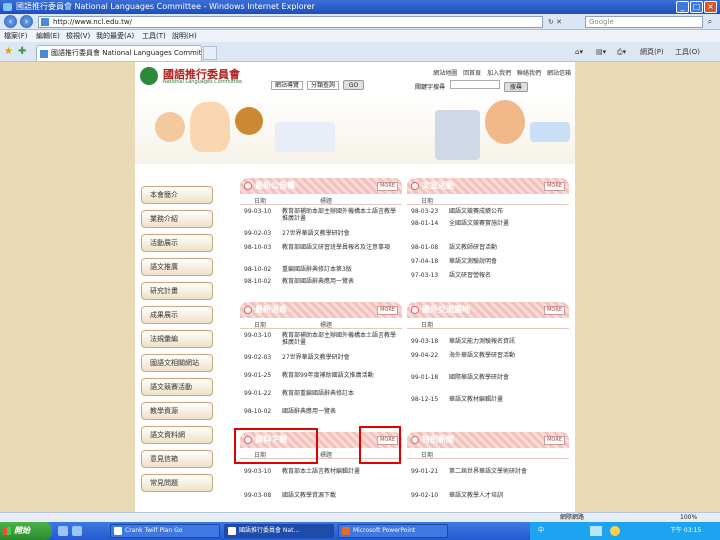 Image resolution: width=720 pixels, height=540 pixels. I want to click on row-title: 國語文競賽成績公布, so click(508, 211).